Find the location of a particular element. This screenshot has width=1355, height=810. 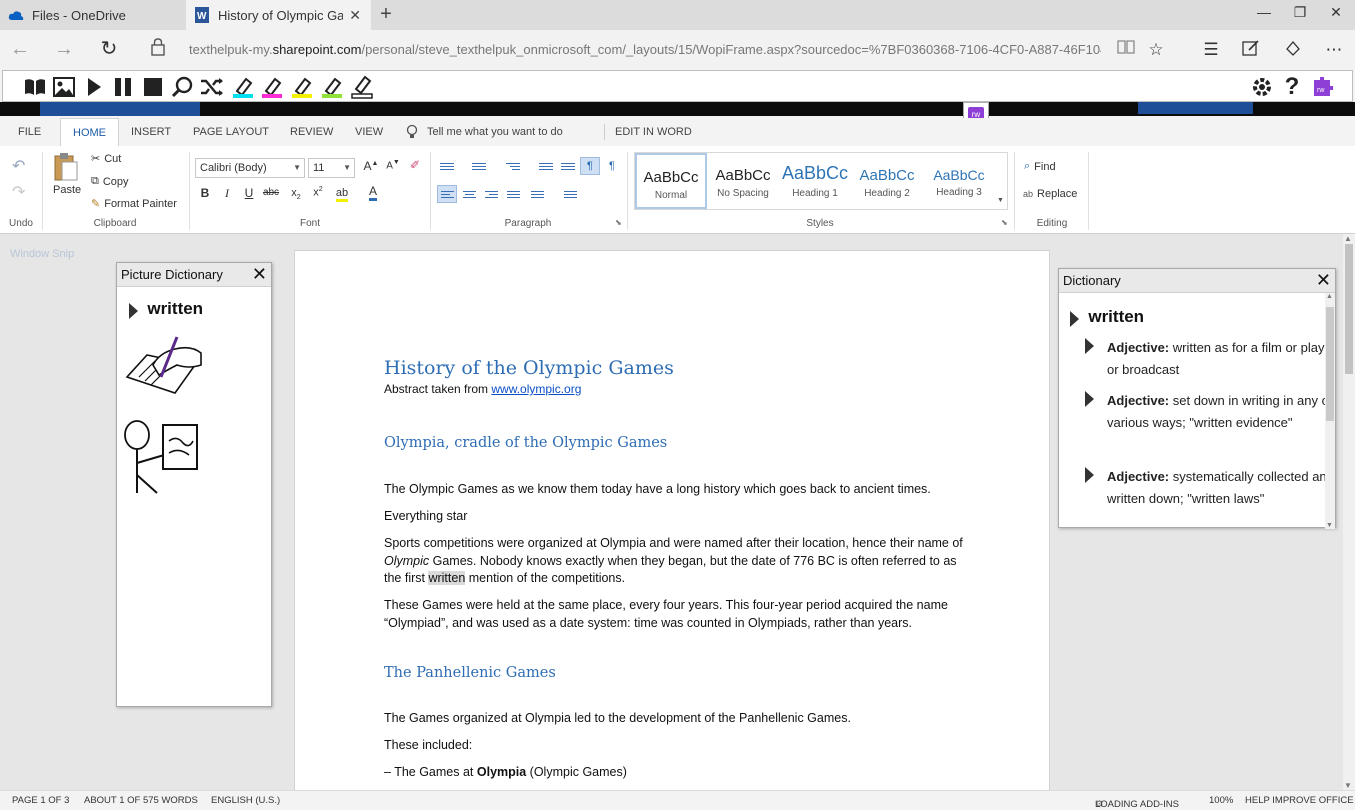

font-color-button: A is located at coordinates (373, 192).